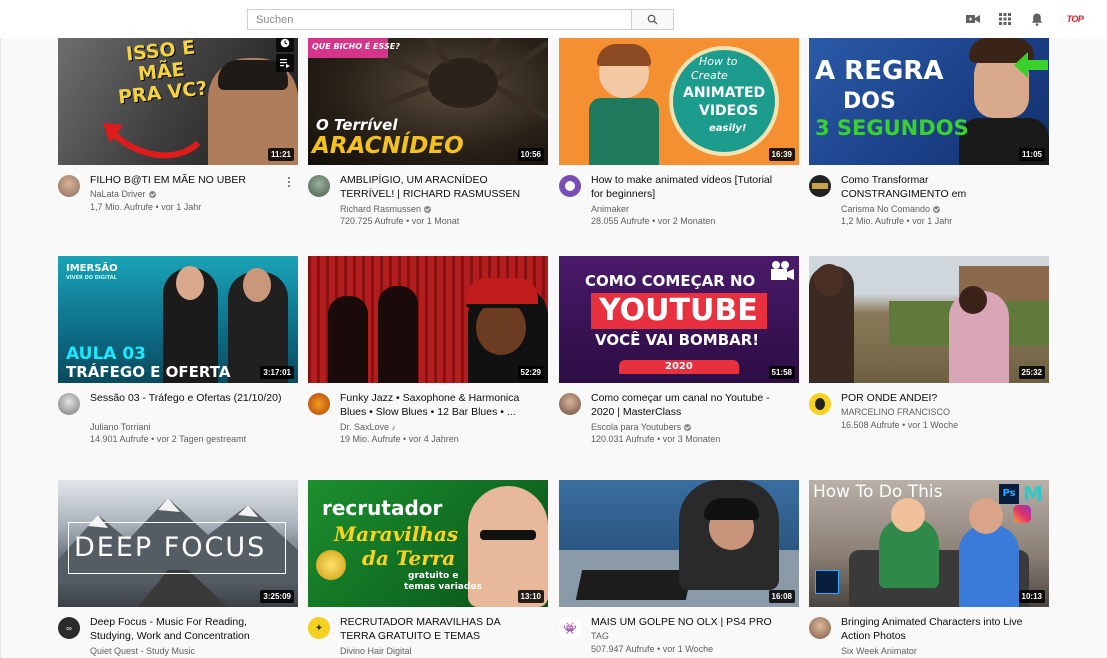  I want to click on console-box, so click(634, 585).